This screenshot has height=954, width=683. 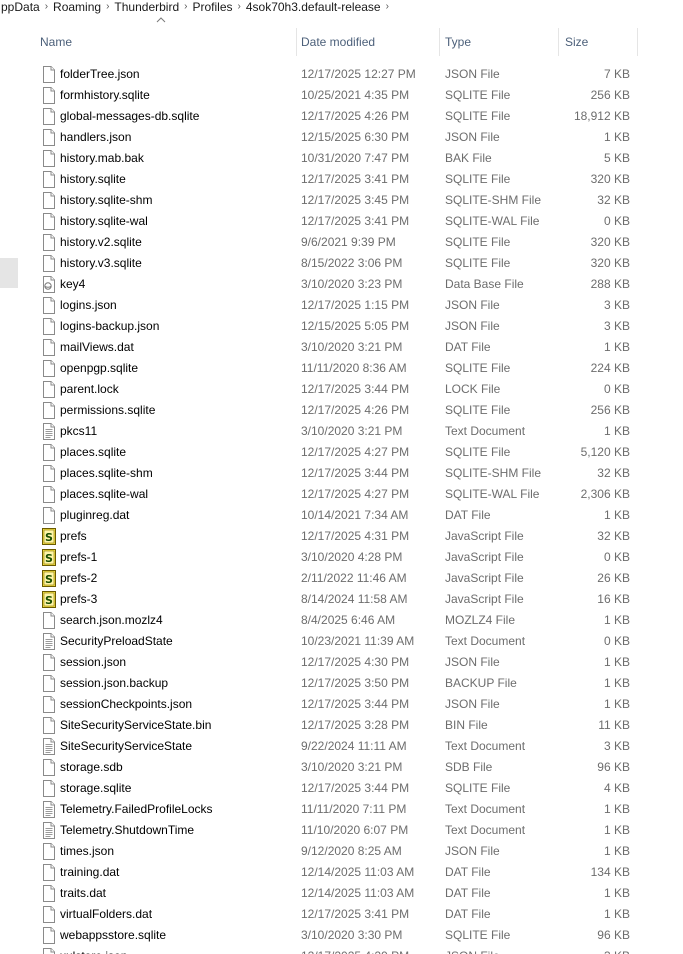 What do you see at coordinates (368, 42) in the screenshot?
I see `column-header-date-modified: Date modified` at bounding box center [368, 42].